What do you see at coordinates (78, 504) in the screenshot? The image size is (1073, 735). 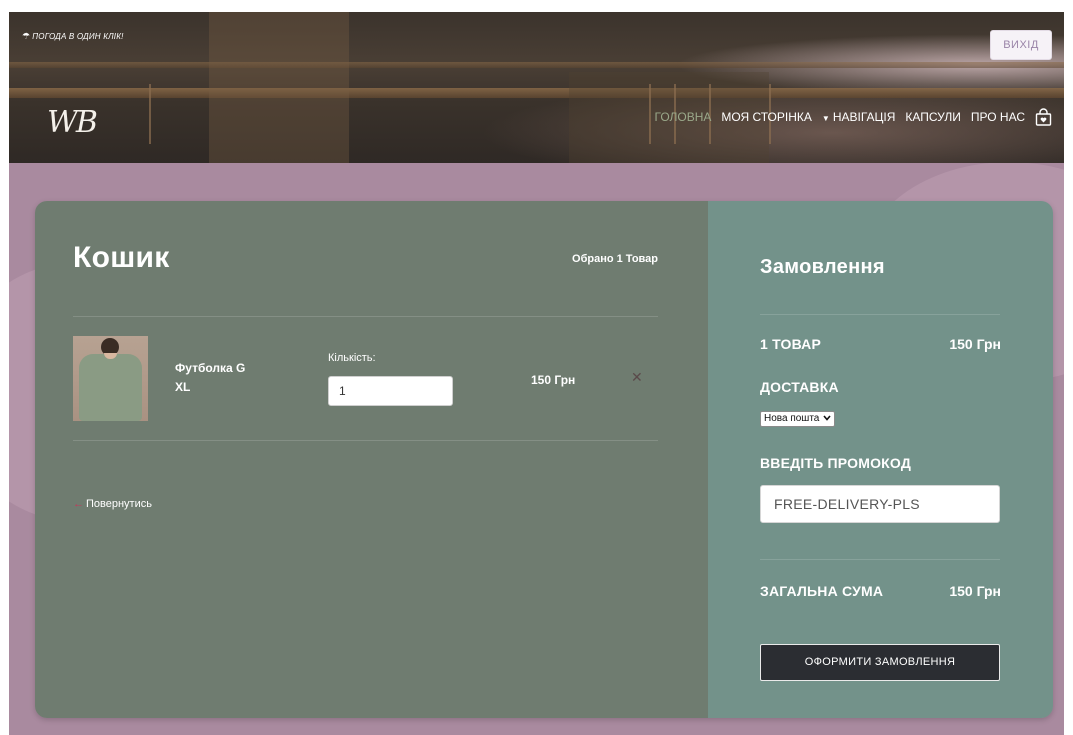 I see `arrow-left-icon: ←` at bounding box center [78, 504].